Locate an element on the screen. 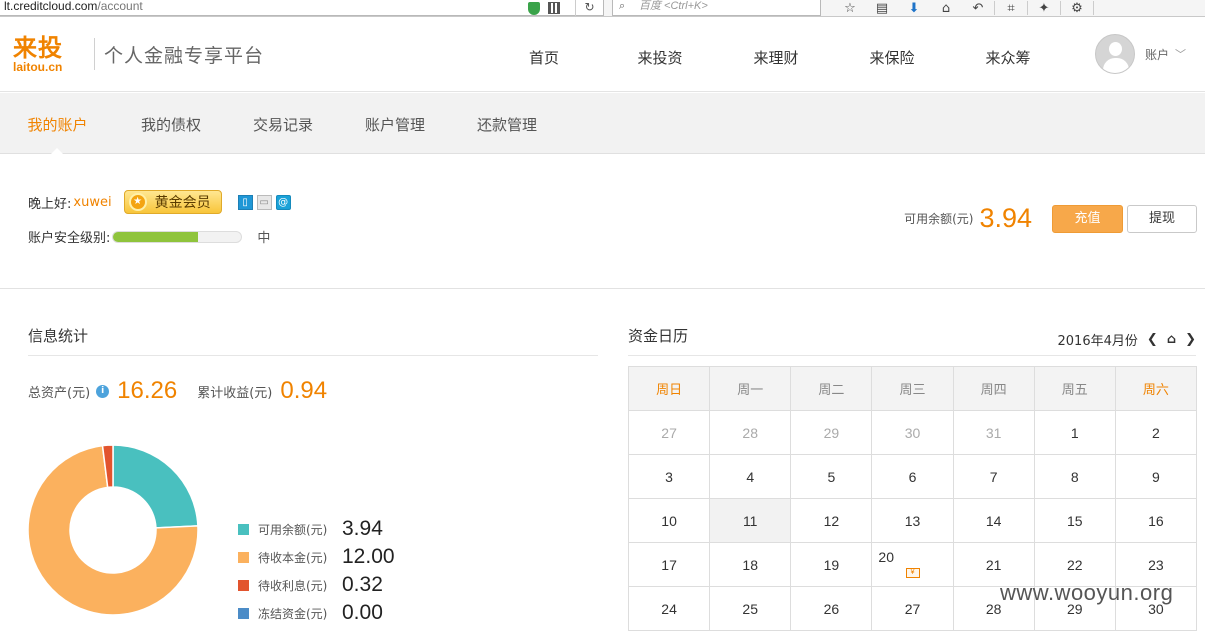  calendar-day-number: 11 is located at coordinates (750, 520).